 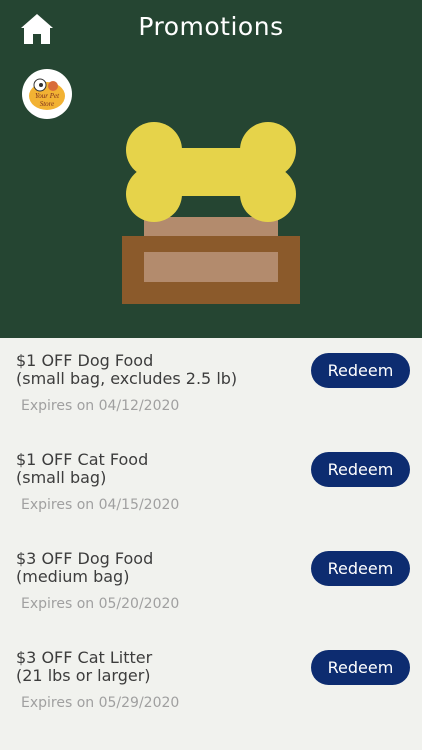 What do you see at coordinates (84, 666) in the screenshot?
I see `promotion-title: $3 OFF Cat Litter (21 lbs or larger)` at bounding box center [84, 666].